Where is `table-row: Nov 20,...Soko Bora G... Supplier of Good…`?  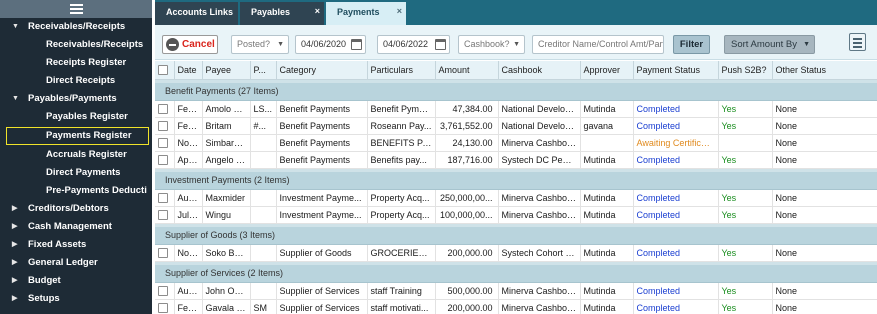 table-row: Nov 20,...Soko Bora G... Supplier of Good… is located at coordinates (516, 253).